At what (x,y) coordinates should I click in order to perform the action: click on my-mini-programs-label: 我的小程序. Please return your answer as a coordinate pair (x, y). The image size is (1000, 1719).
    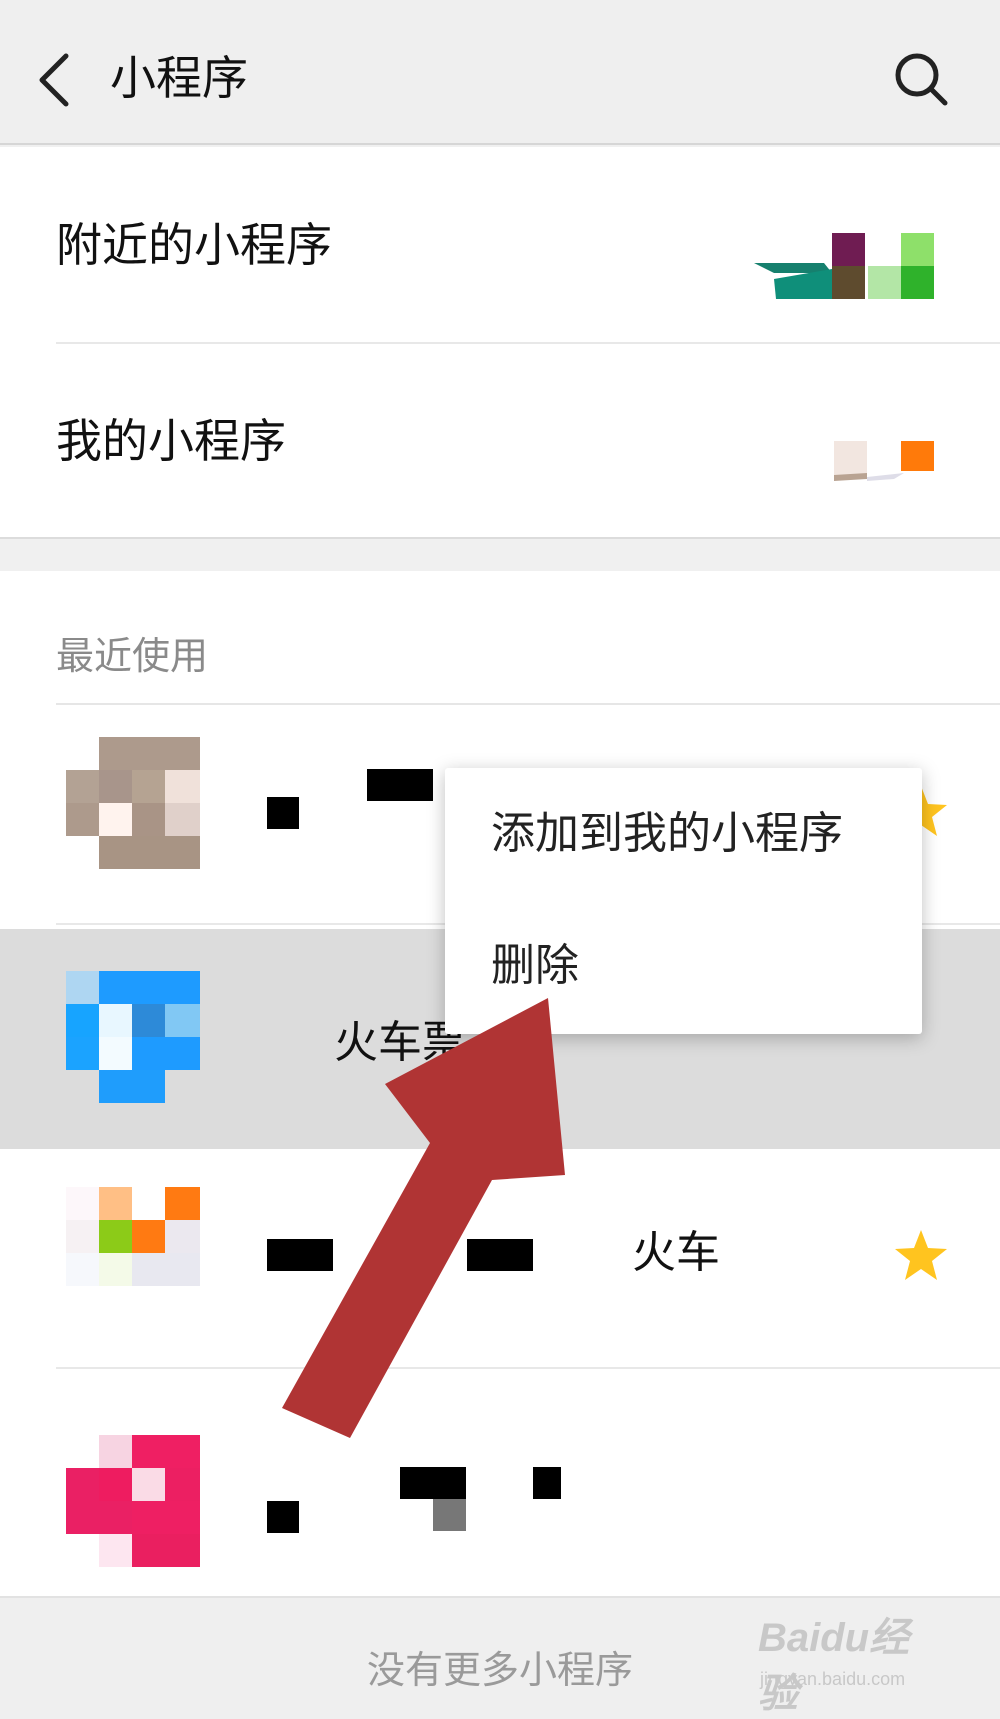
    Looking at the image, I should click on (171, 441).